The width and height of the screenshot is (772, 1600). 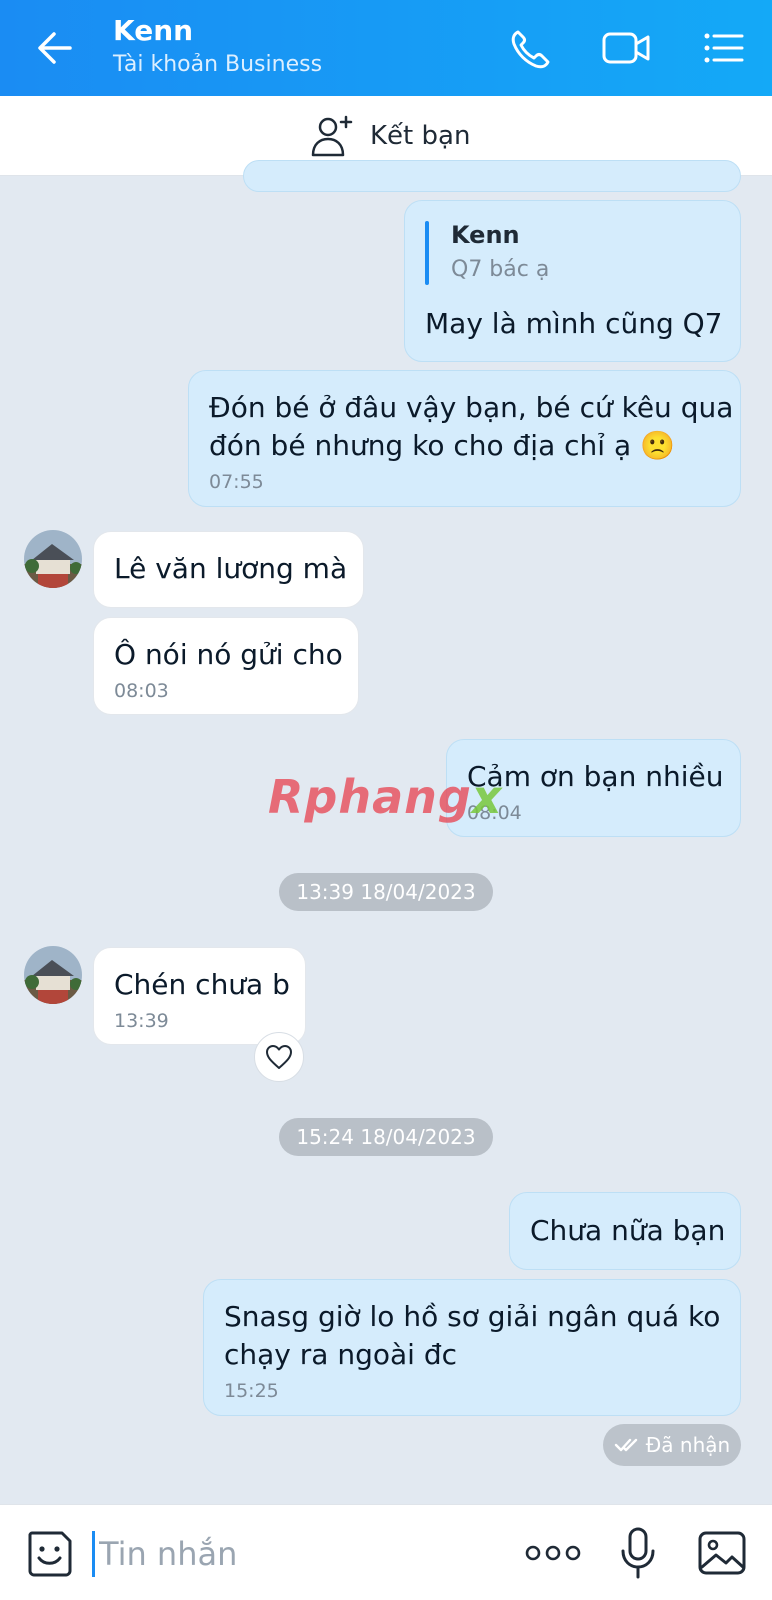 I want to click on message-line: đón bé nhưng ko cho địa chỉ ạ 🙁, so click(x=442, y=445).